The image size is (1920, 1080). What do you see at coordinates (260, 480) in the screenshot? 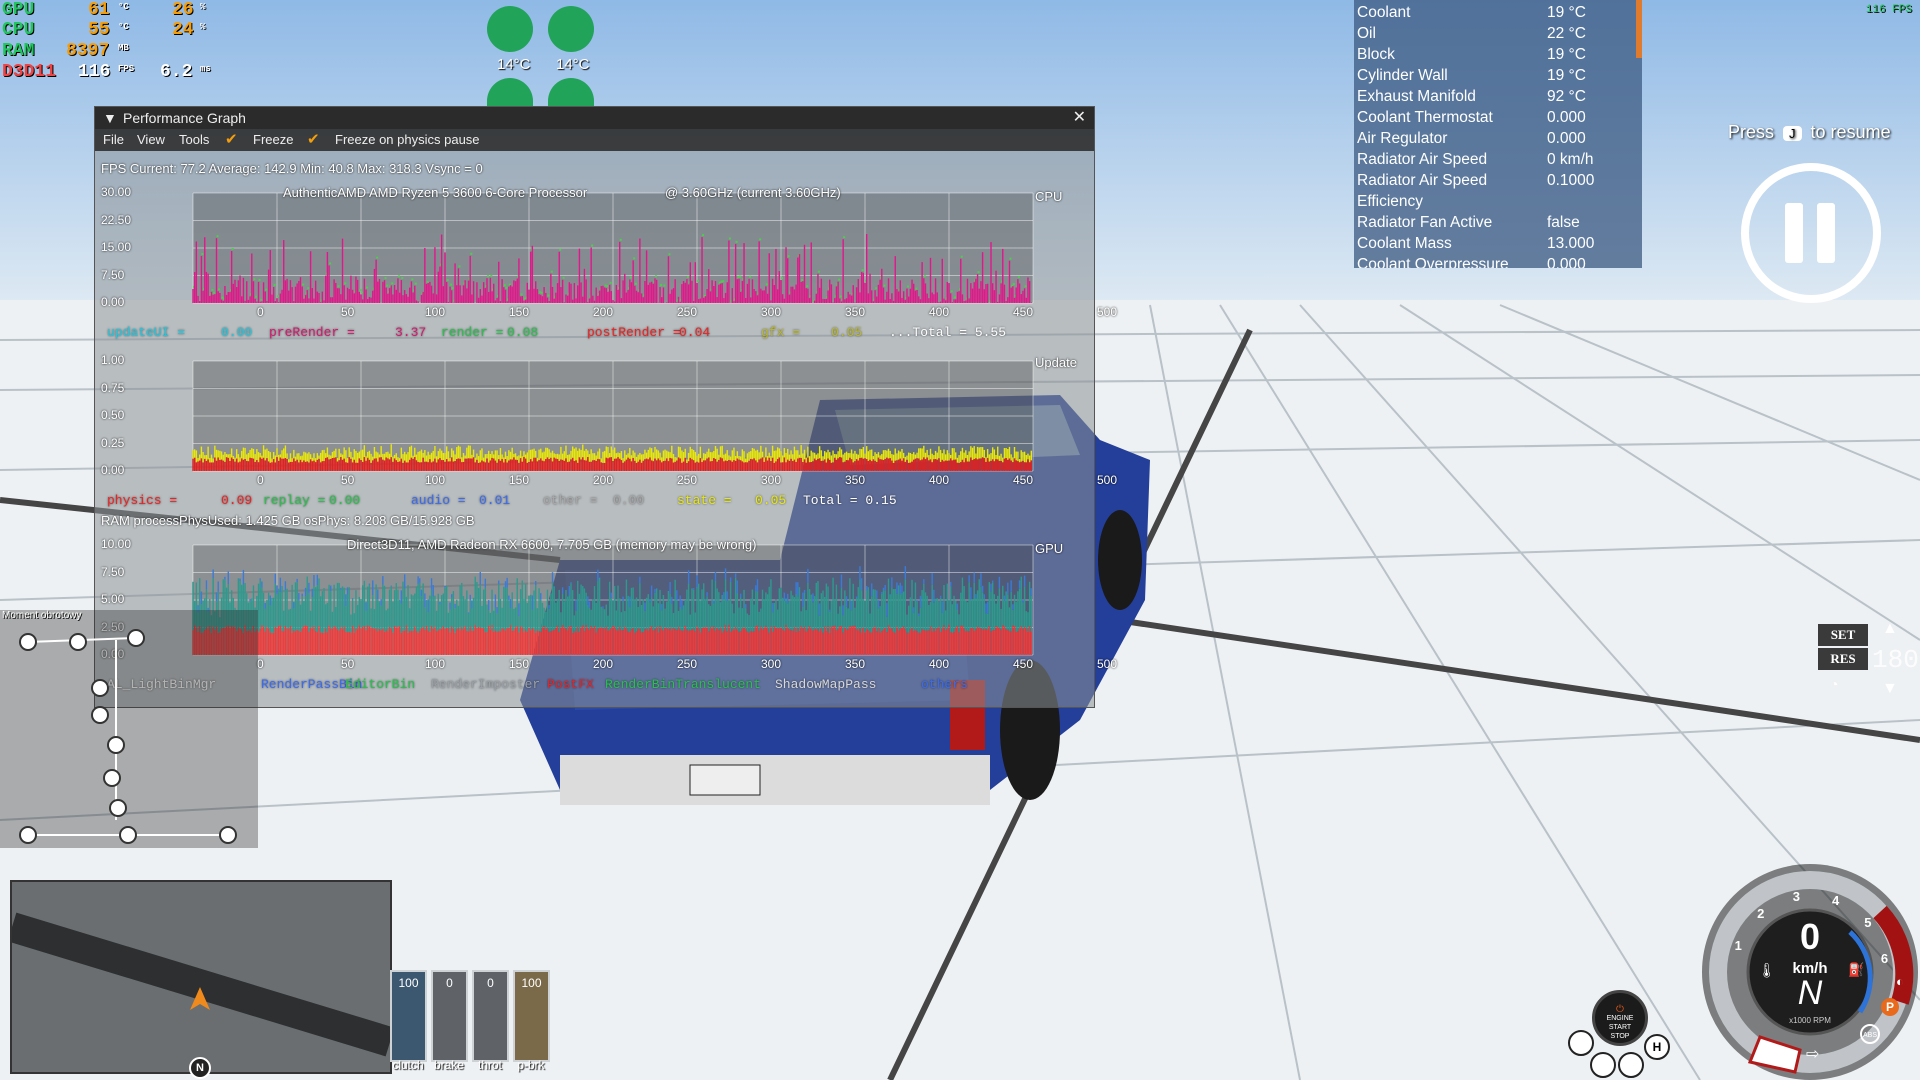
I see `upd-xtick: 0` at bounding box center [260, 480].